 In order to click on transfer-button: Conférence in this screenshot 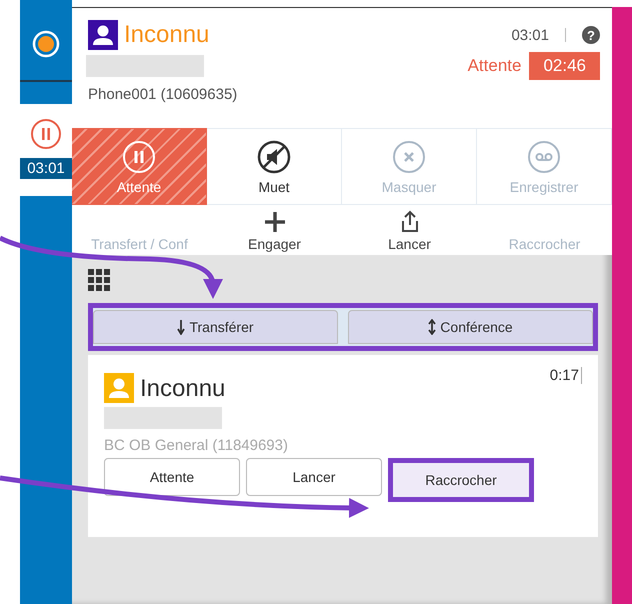, I will do `click(470, 327)`.